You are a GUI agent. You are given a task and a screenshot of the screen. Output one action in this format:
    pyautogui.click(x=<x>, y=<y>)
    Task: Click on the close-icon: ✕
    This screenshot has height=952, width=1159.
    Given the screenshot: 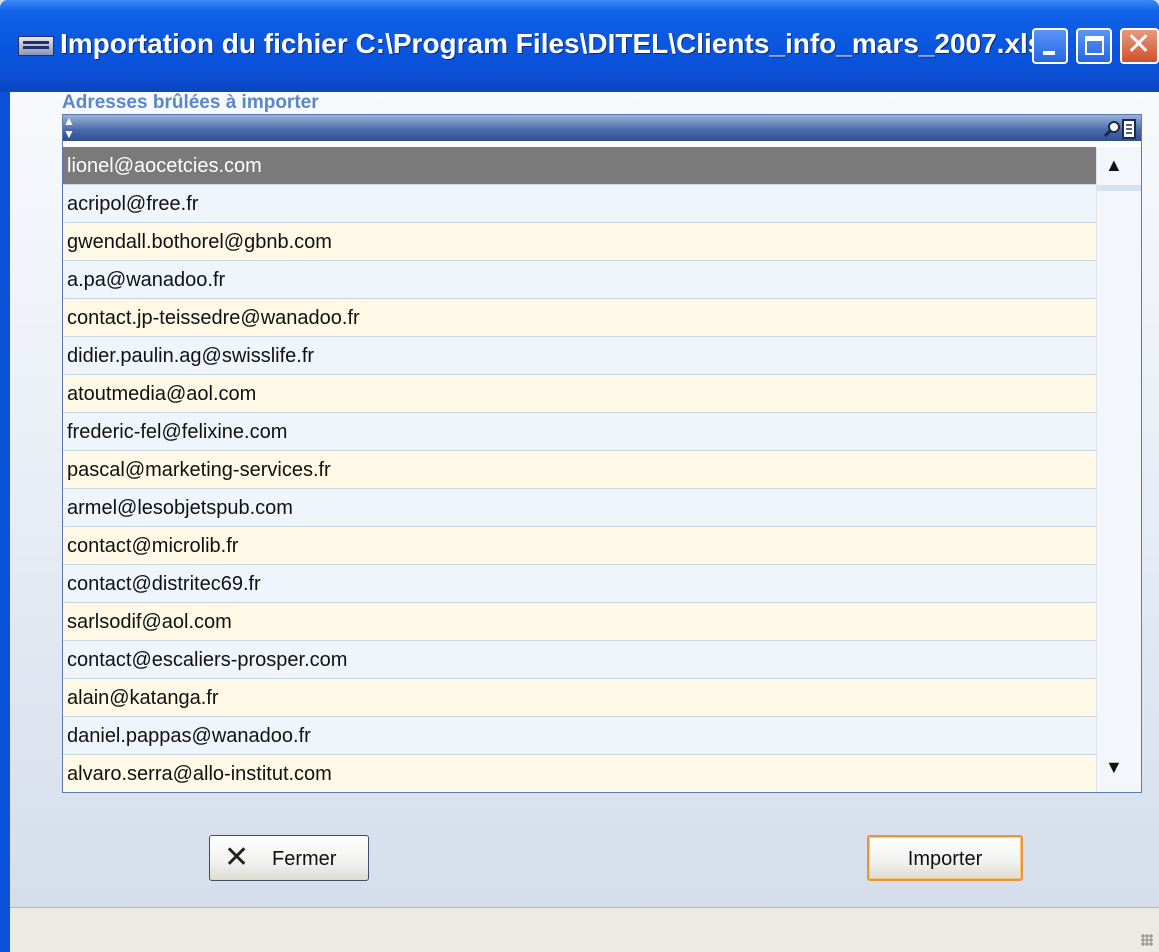 What is the action you would take?
    pyautogui.click(x=1139, y=44)
    